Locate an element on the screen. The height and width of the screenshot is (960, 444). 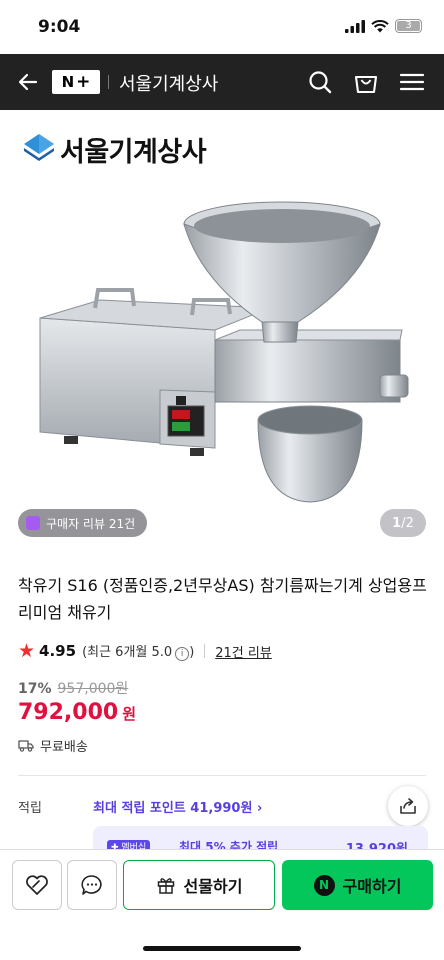
page-current: 1 is located at coordinates (397, 523).